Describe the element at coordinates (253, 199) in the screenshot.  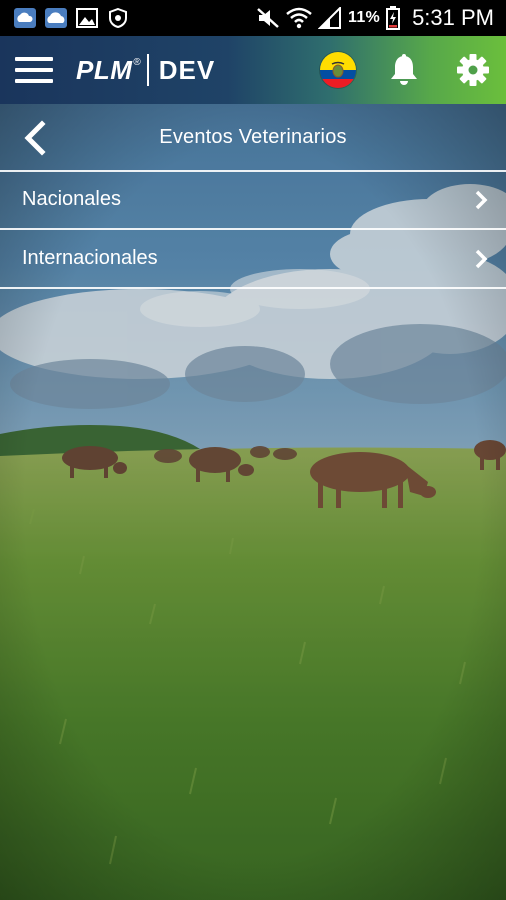
I see `list-item-nacionales: Nacionales` at that location.